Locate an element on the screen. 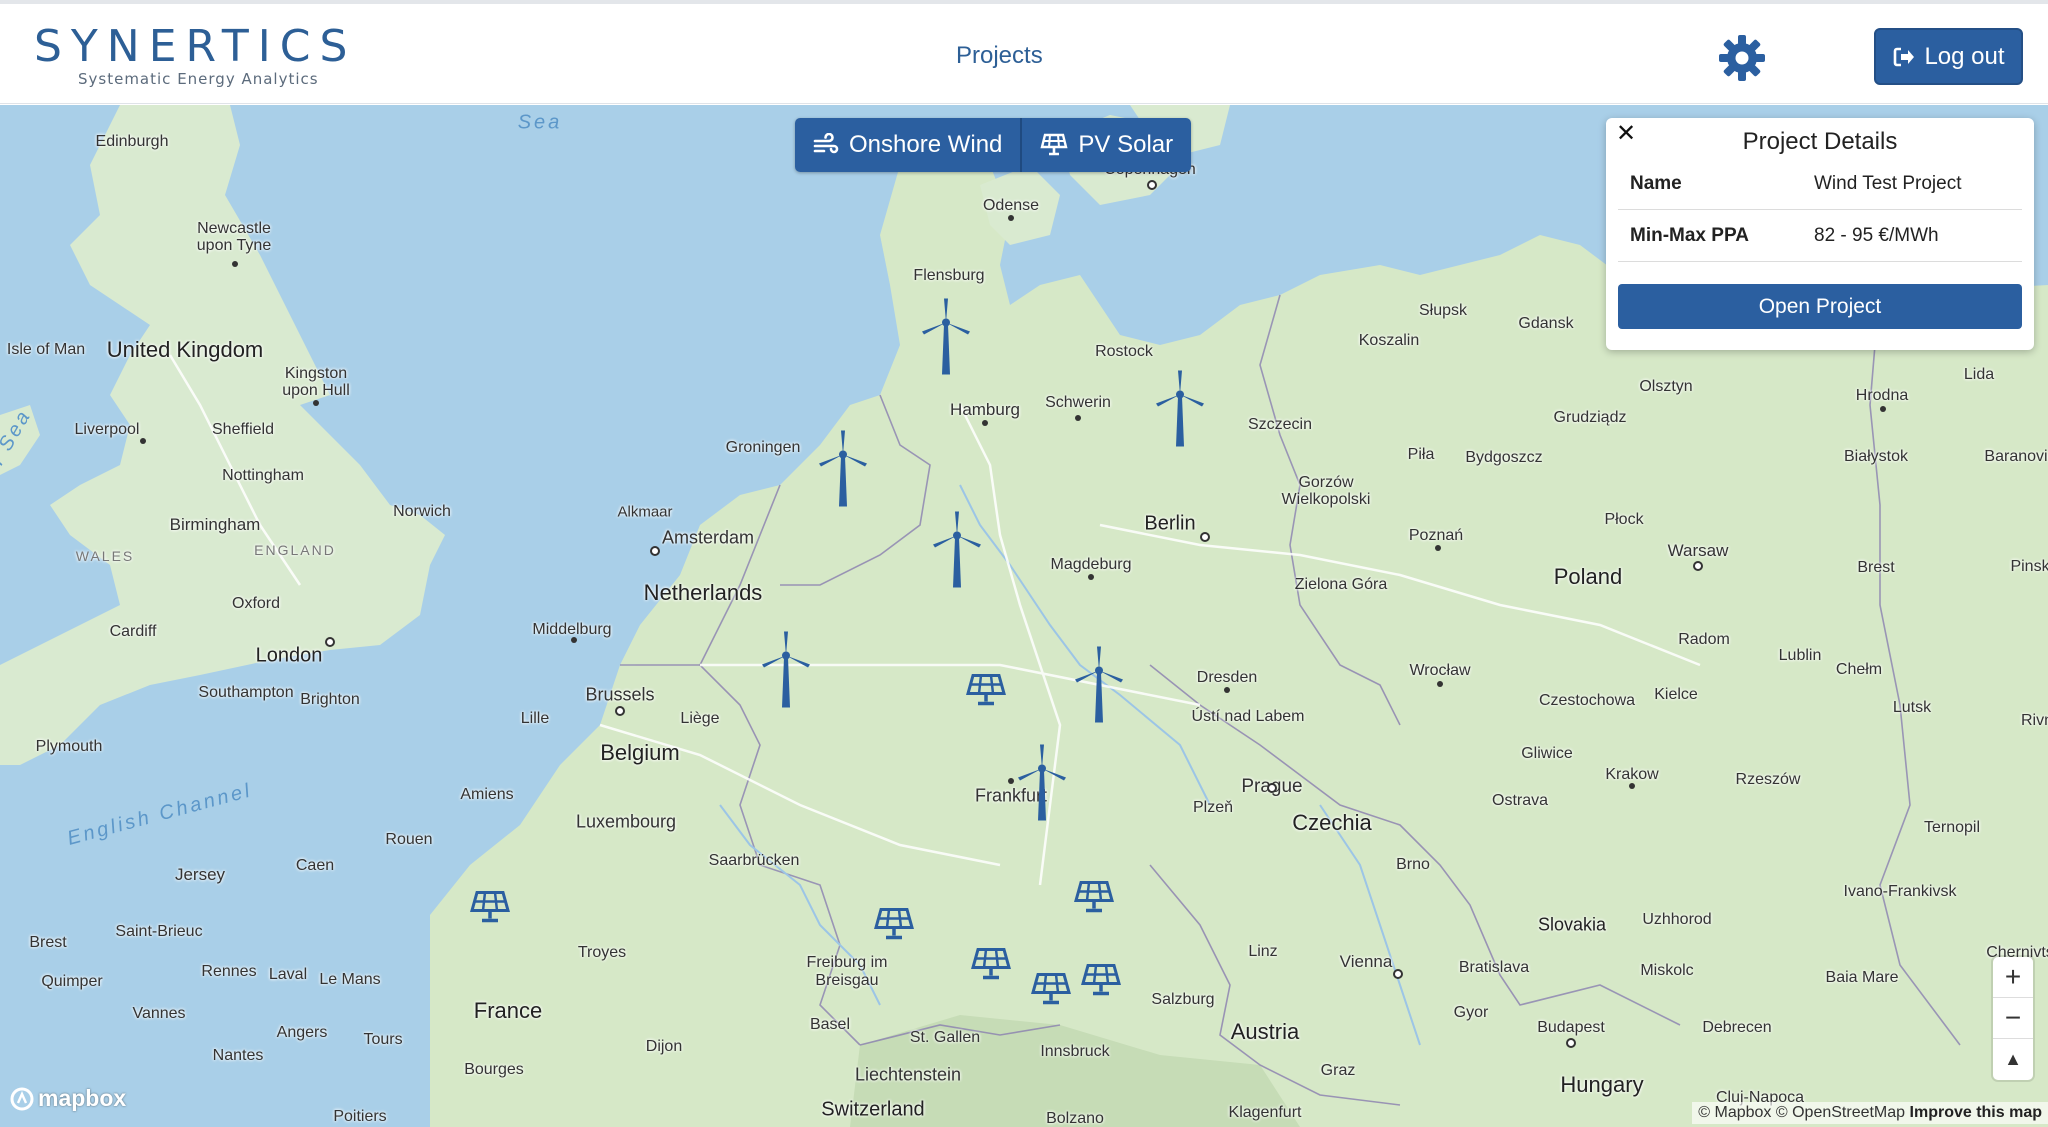  city-label: Salzburg is located at coordinates (1183, 999).